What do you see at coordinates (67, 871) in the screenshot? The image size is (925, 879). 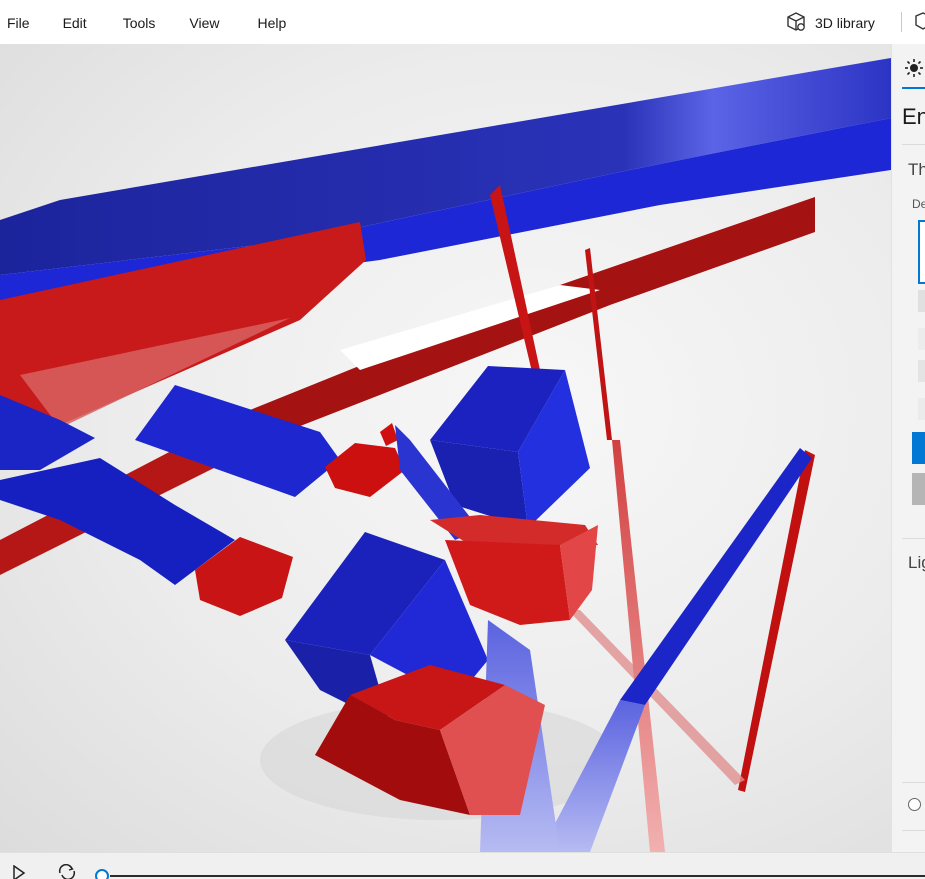 I see `loop-icon` at bounding box center [67, 871].